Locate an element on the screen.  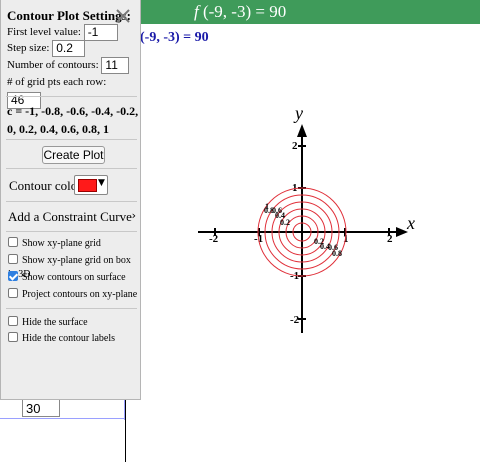
y-tick-label: -2 is located at coordinates (295, 320).